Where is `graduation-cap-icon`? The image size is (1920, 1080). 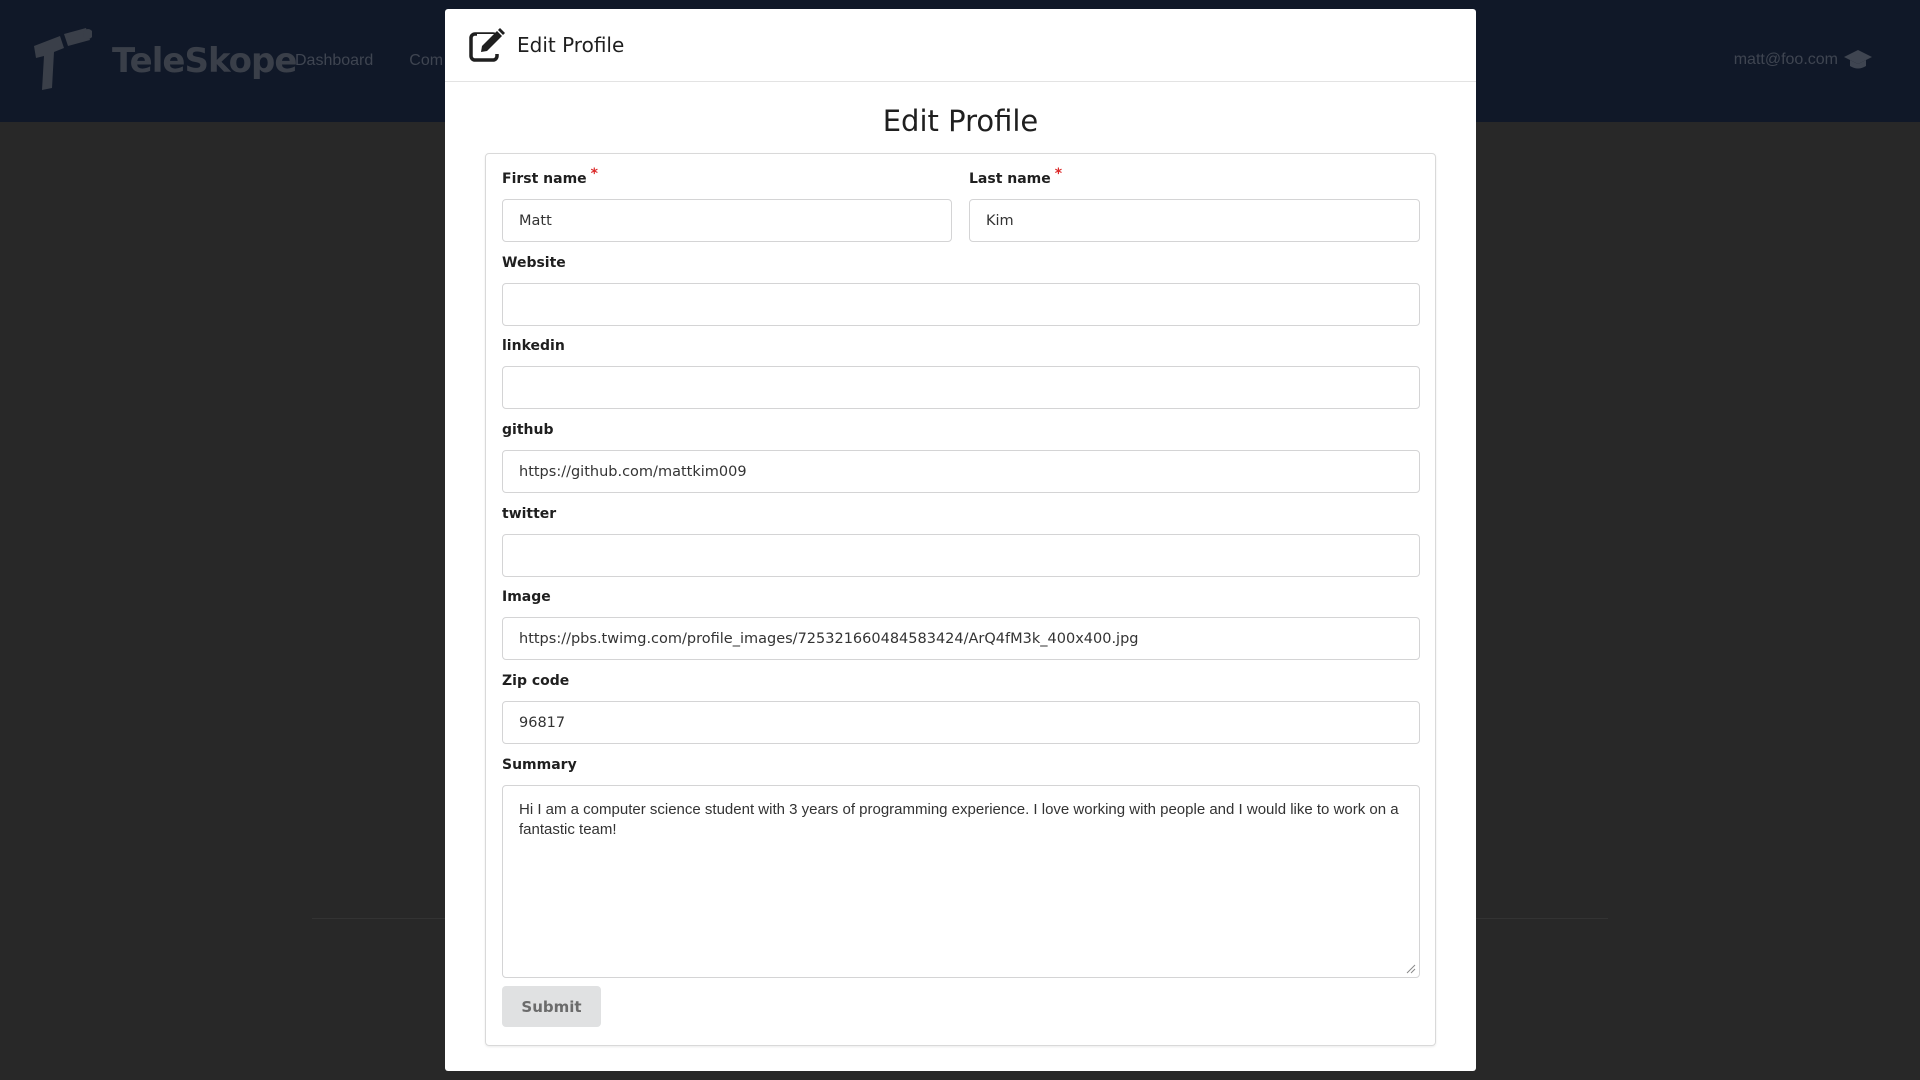
graduation-cap-icon is located at coordinates (1858, 59).